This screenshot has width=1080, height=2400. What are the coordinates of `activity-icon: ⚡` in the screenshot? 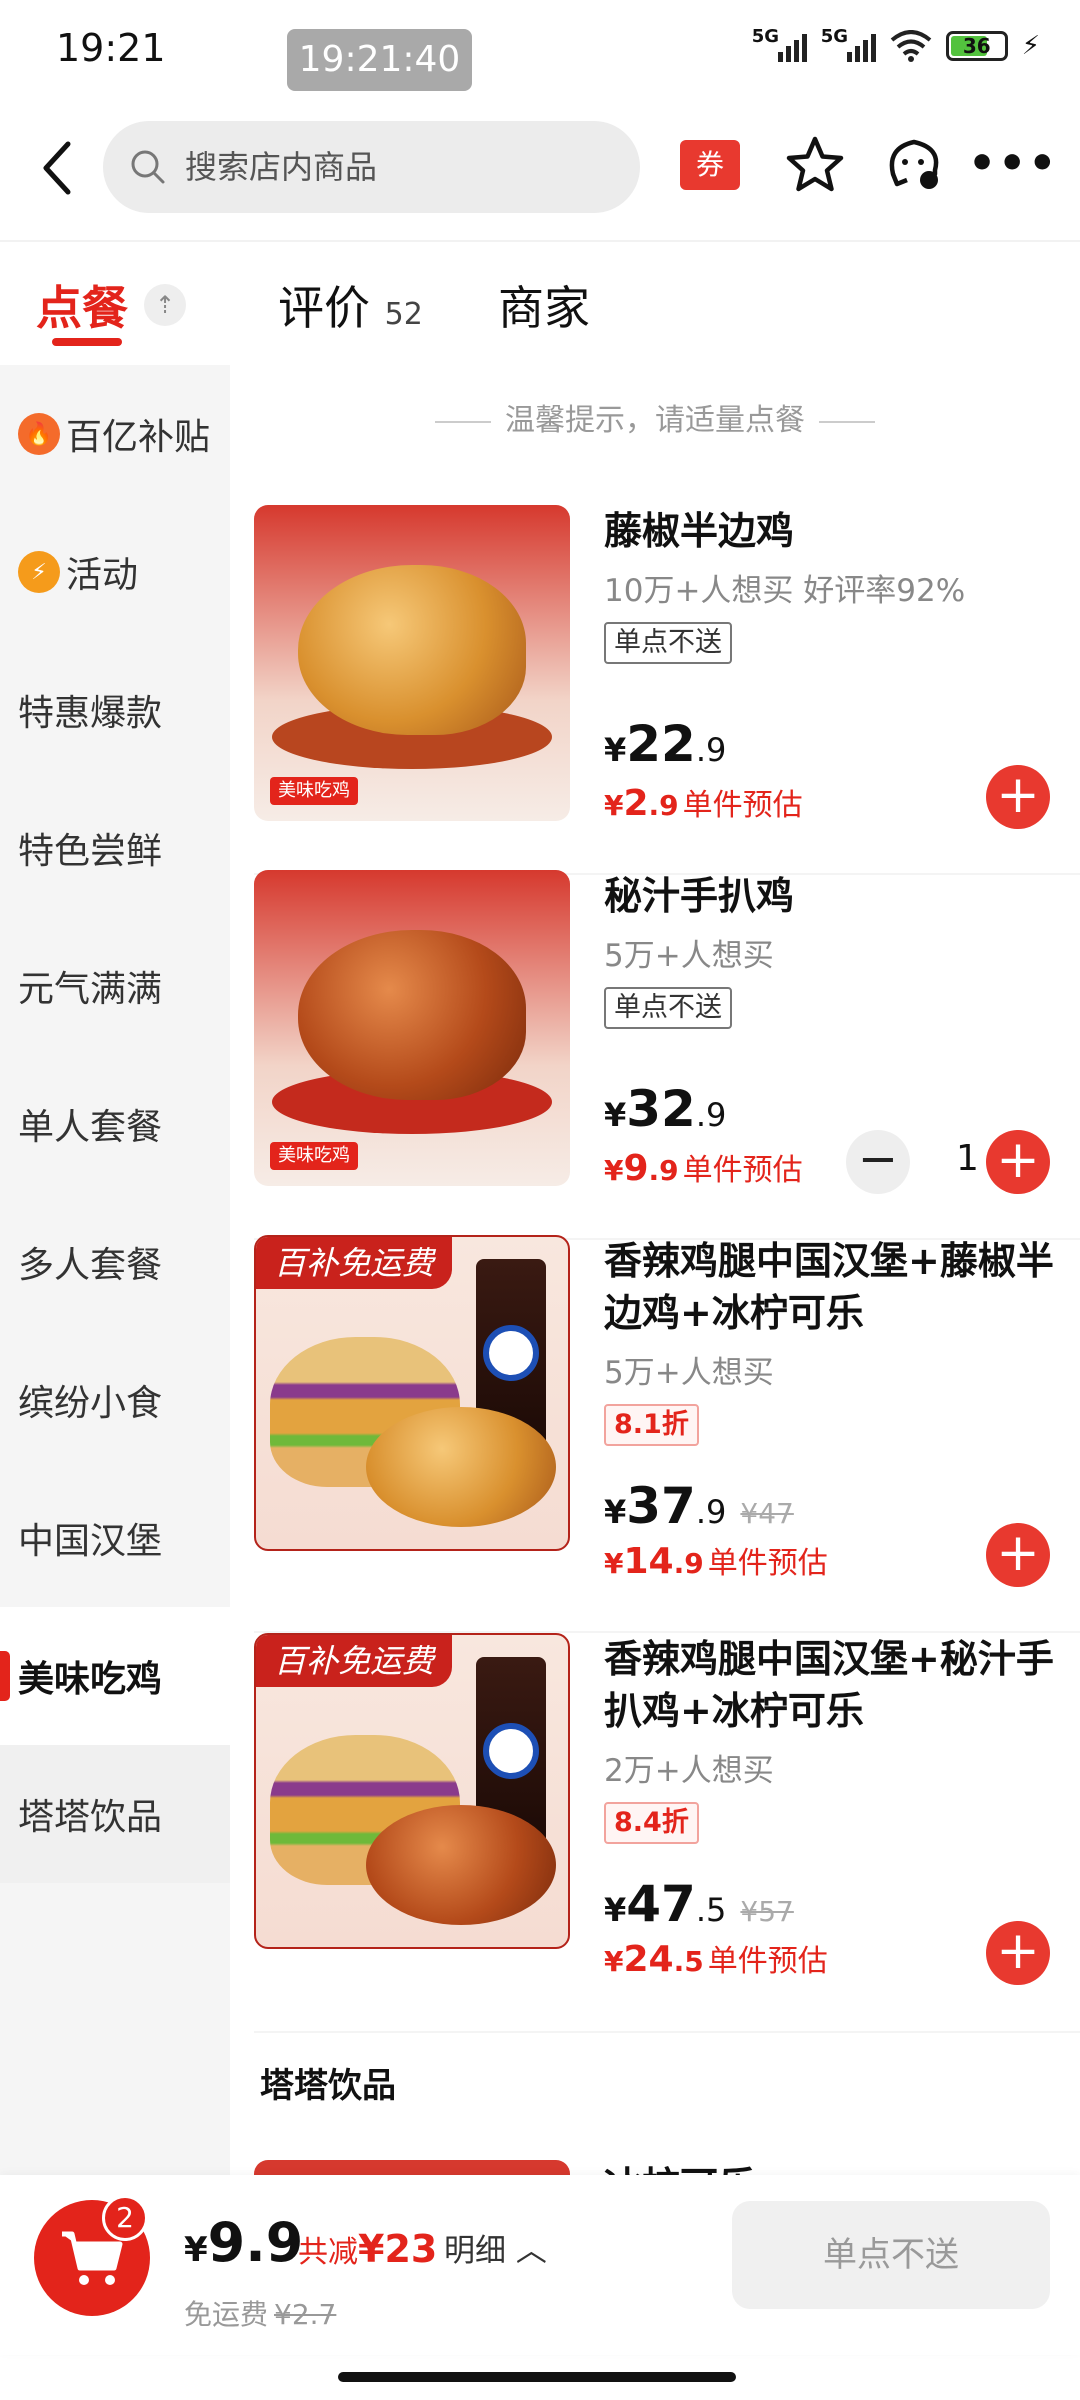 It's located at (39, 572).